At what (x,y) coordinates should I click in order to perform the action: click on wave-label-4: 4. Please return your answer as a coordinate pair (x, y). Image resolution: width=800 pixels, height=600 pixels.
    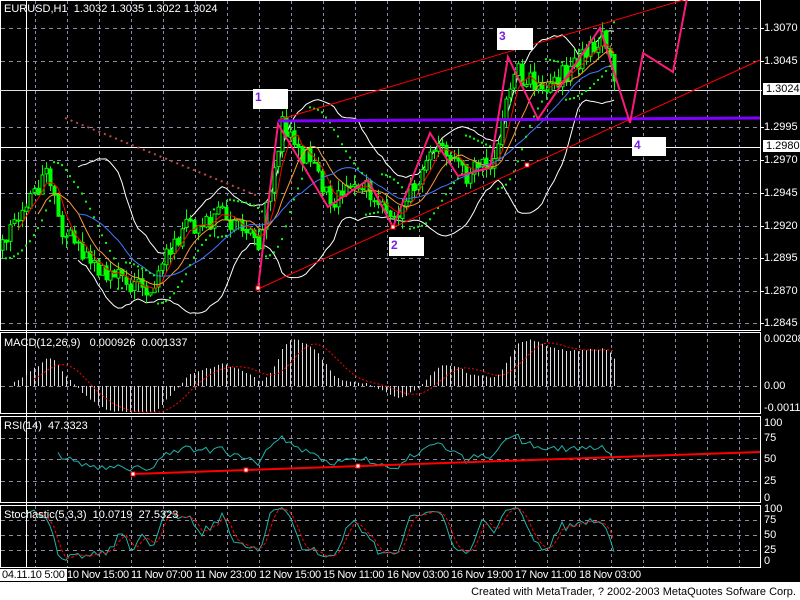
    Looking at the image, I should click on (649, 146).